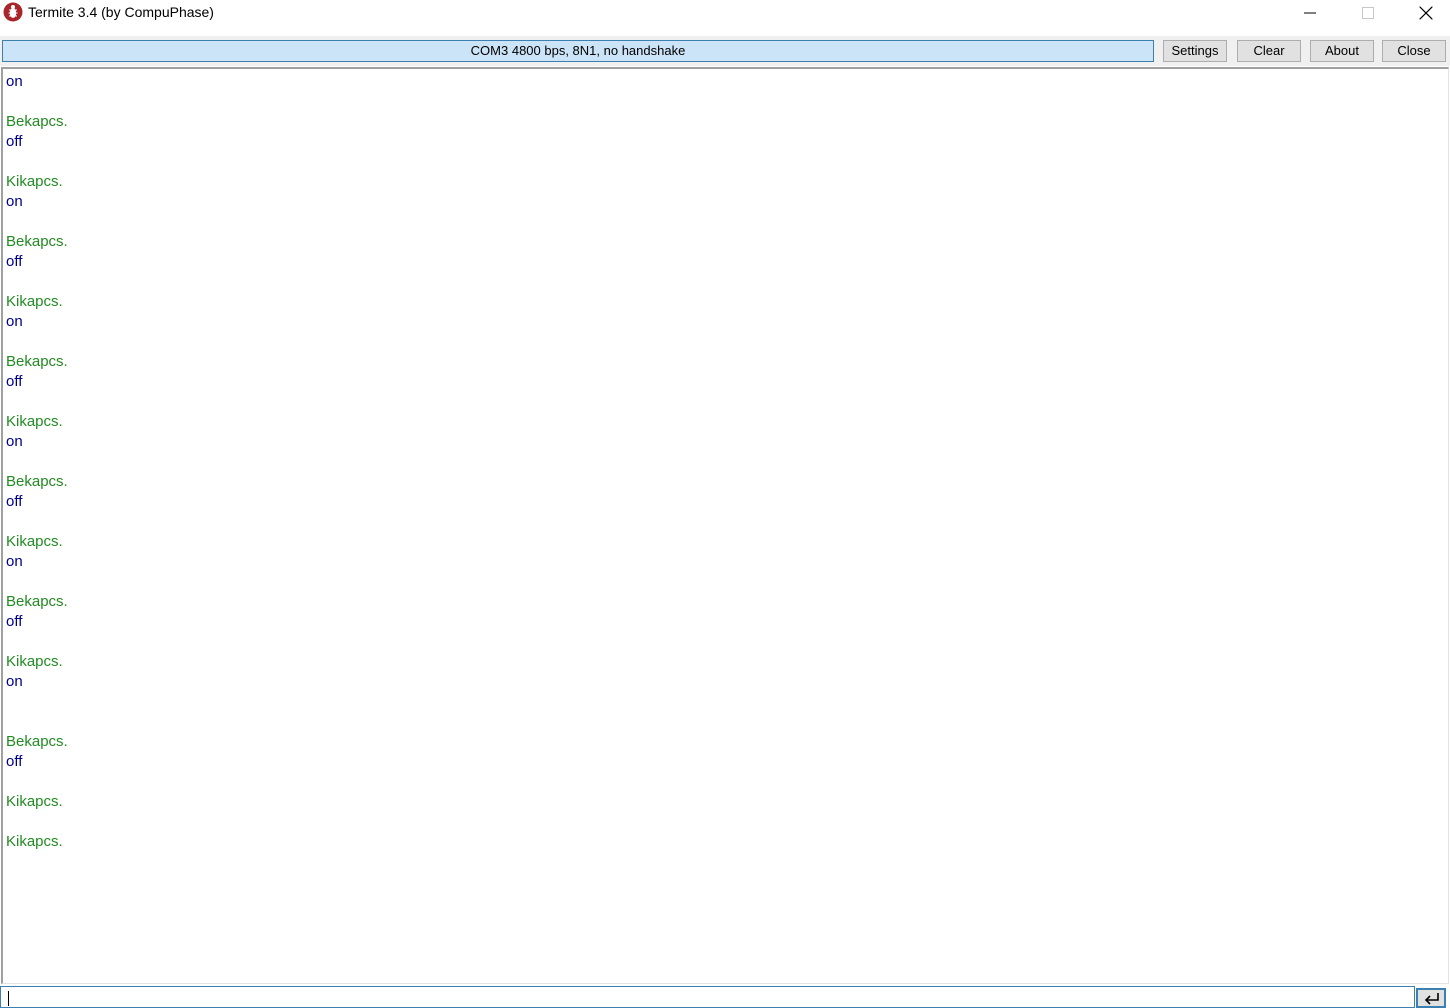  I want to click on maximize-button, so click(1368, 13).